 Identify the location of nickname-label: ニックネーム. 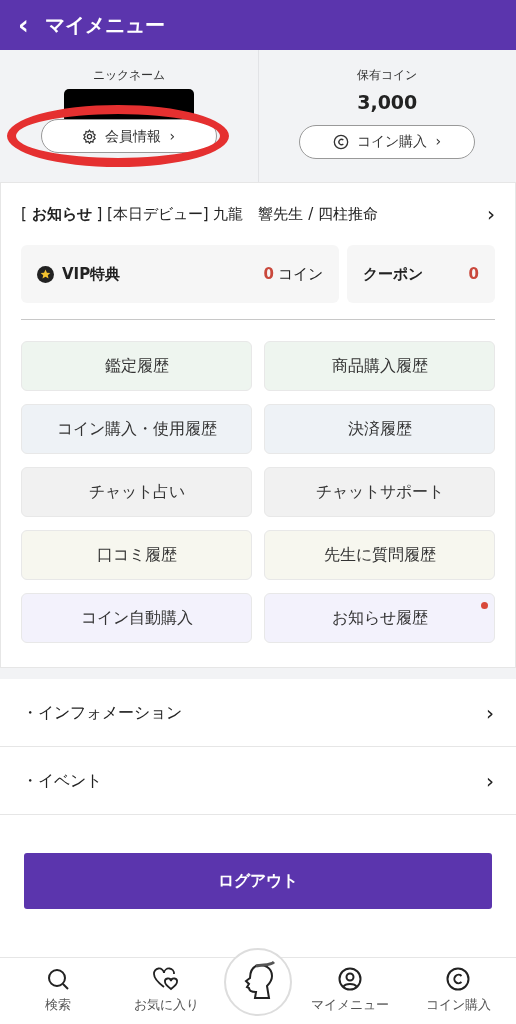
(128, 75).